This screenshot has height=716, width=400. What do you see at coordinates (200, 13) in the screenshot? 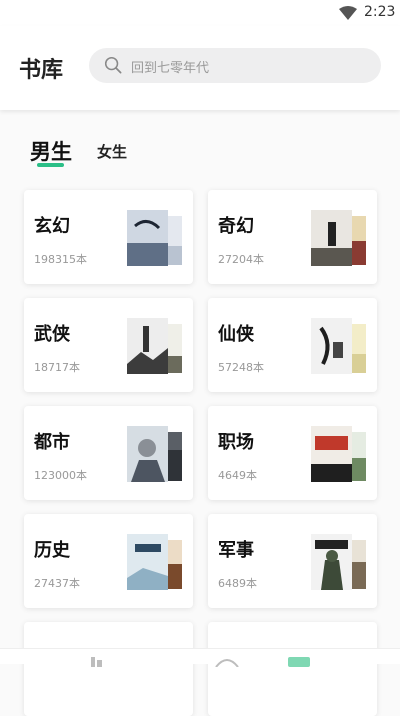
I see `status-bar: 2:23` at bounding box center [200, 13].